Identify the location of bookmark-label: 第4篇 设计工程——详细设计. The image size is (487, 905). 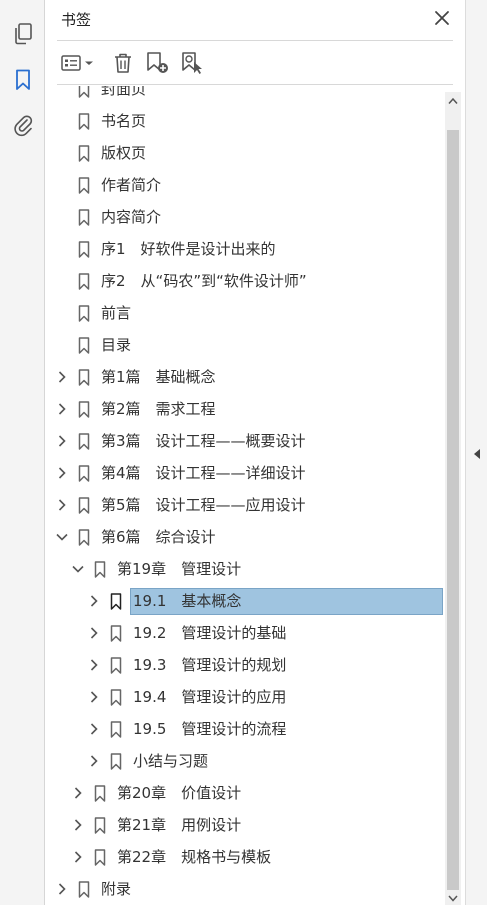
(203, 473).